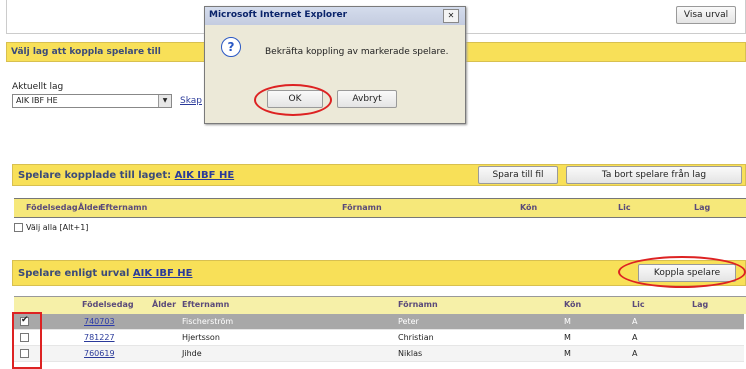  What do you see at coordinates (99, 353) in the screenshot?
I see `row-birth-link: 760619` at bounding box center [99, 353].